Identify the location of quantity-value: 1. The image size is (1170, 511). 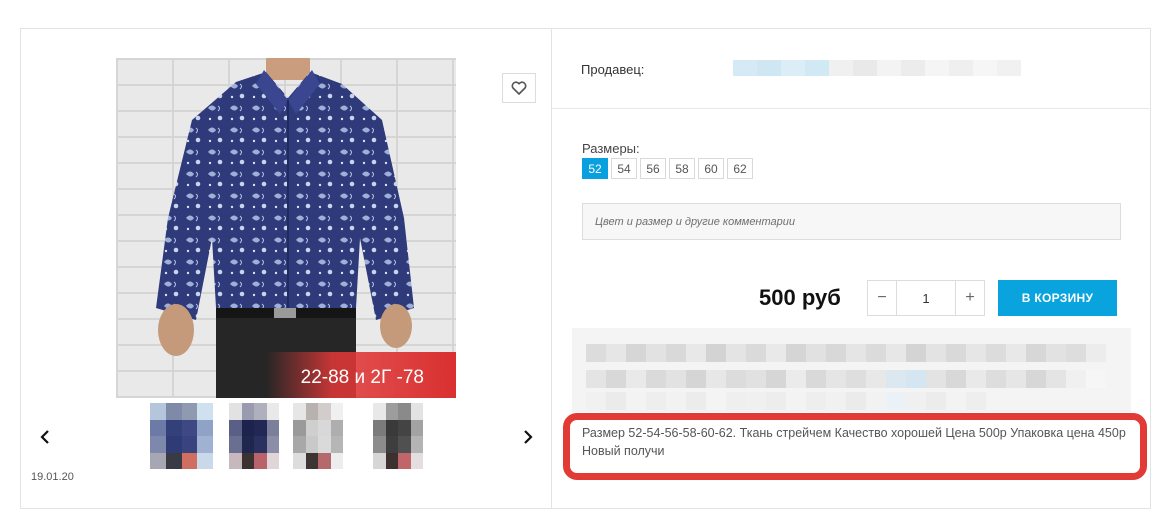
(926, 298).